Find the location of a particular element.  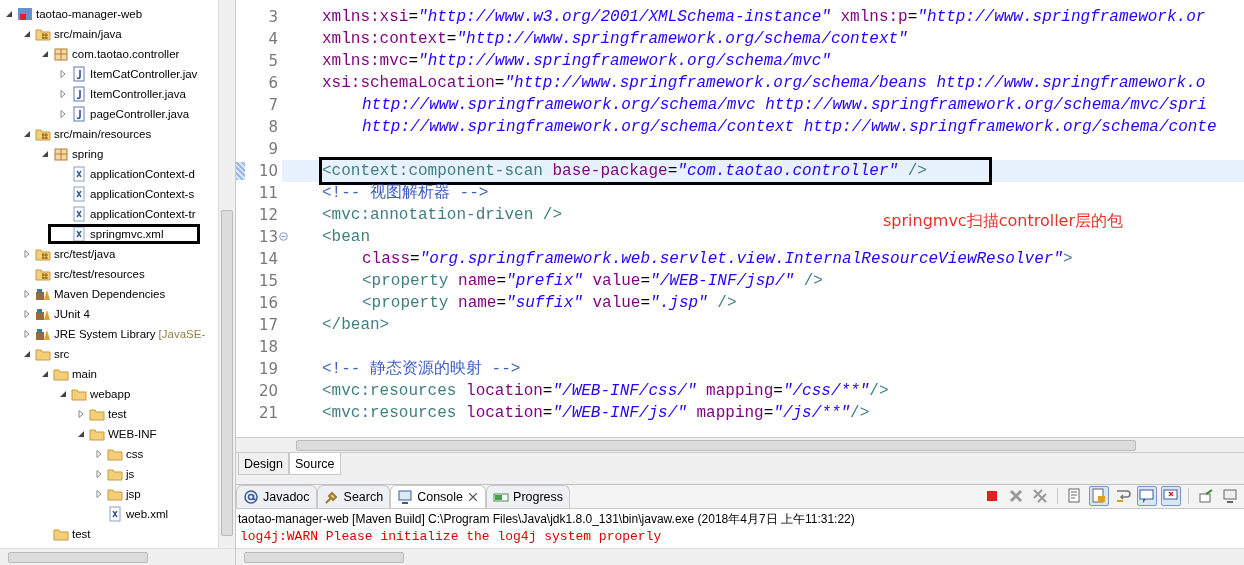

project-icon is located at coordinates (25, 14).